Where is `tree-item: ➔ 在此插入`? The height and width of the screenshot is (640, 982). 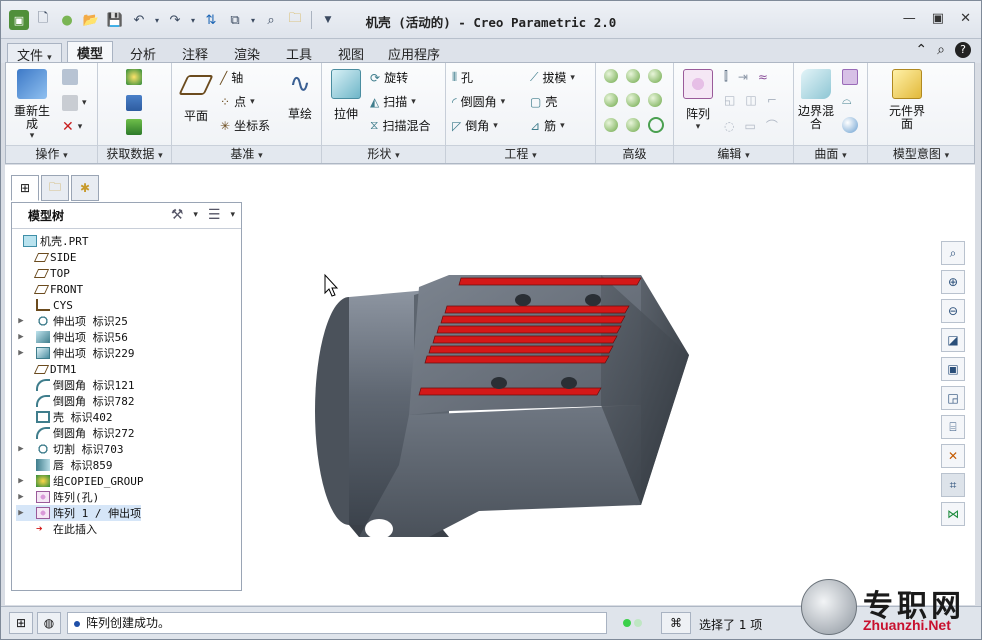 tree-item: ➔ 在此插入 is located at coordinates (56, 529).